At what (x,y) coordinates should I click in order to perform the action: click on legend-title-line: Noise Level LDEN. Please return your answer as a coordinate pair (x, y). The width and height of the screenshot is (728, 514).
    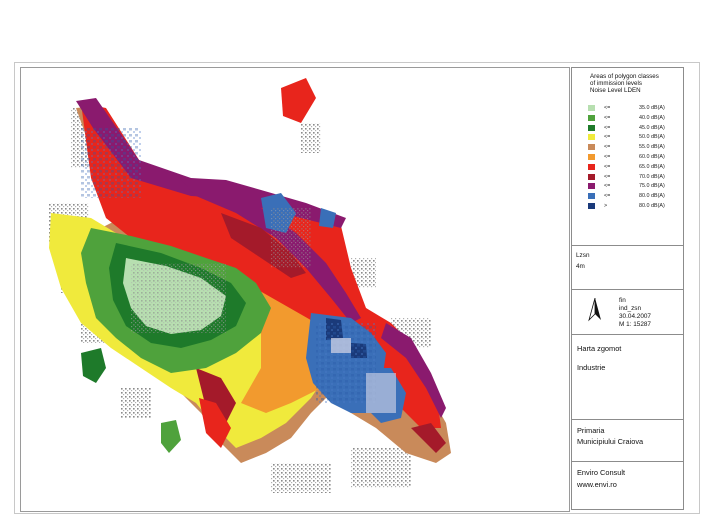
    Looking at the image, I should click on (615, 90).